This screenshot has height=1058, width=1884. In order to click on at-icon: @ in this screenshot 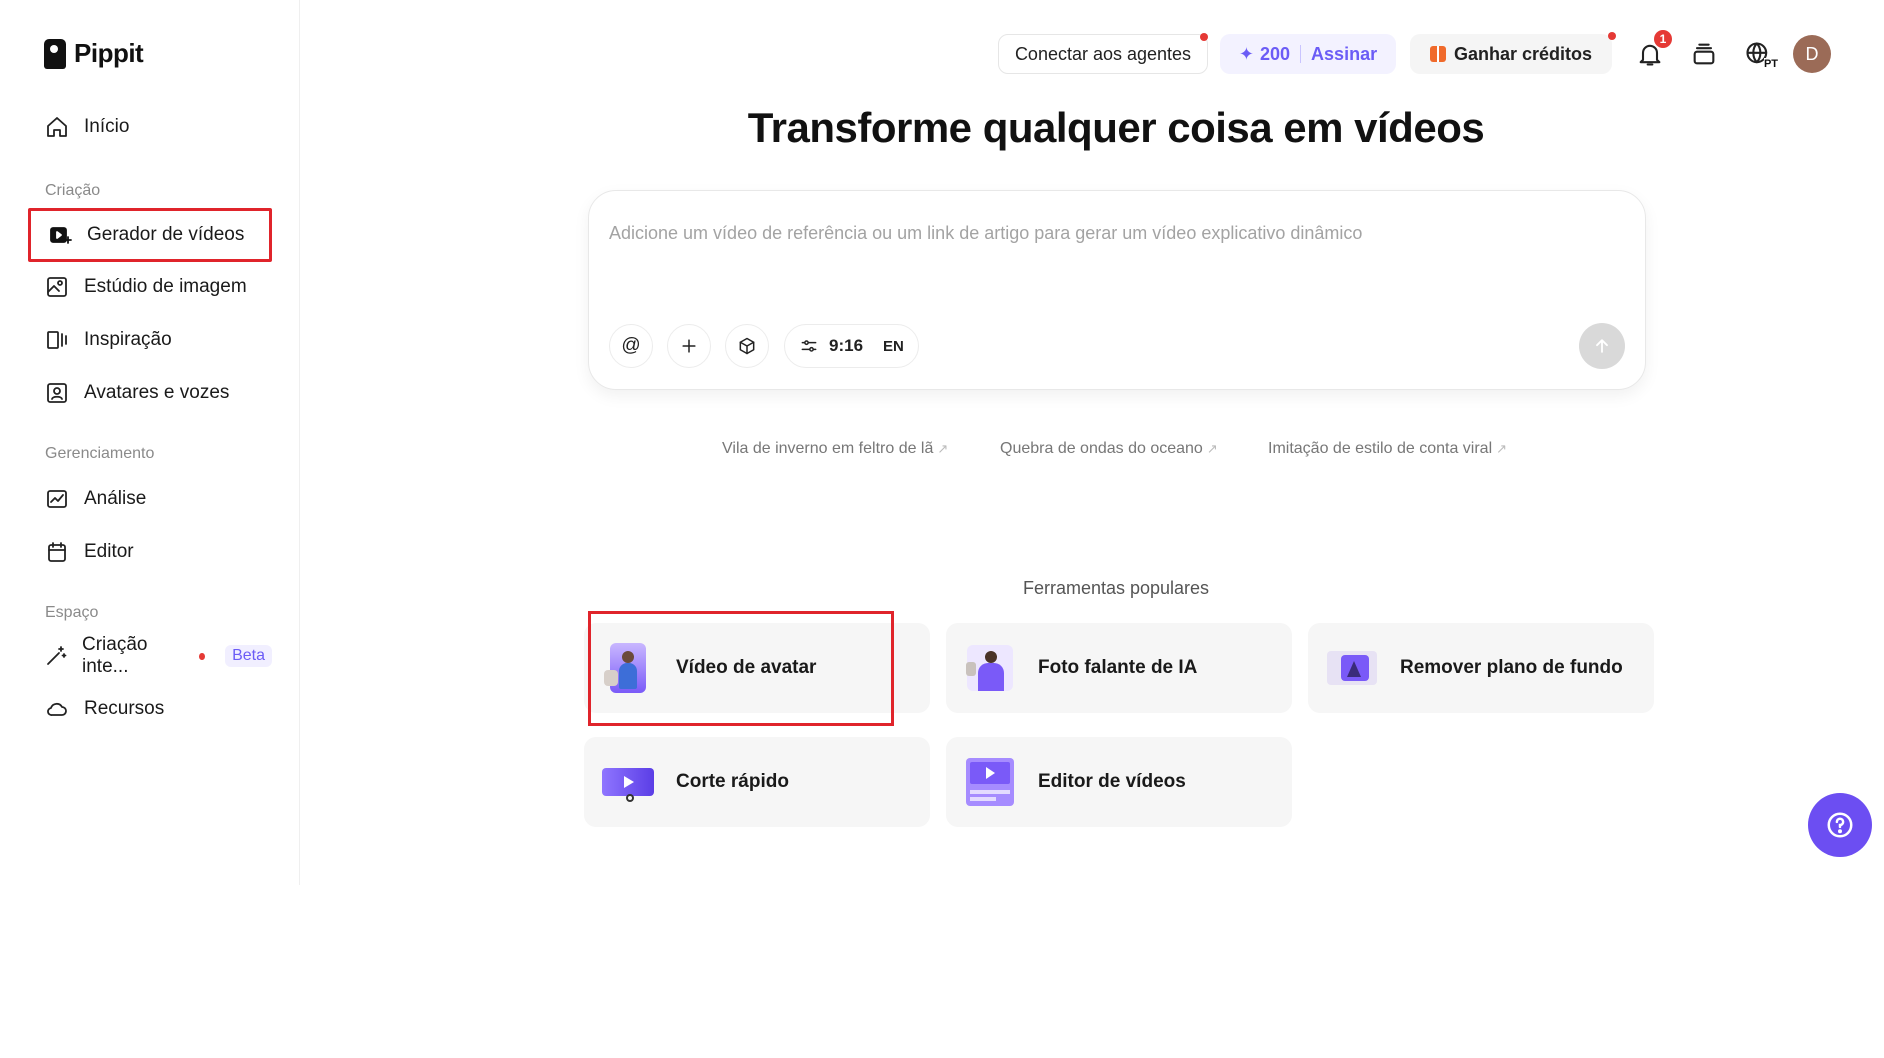, I will do `click(631, 345)`.